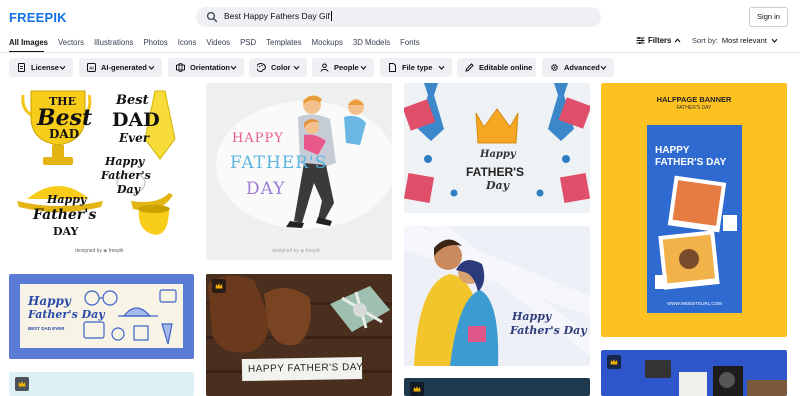  I want to click on chip-people: People, so click(343, 67).